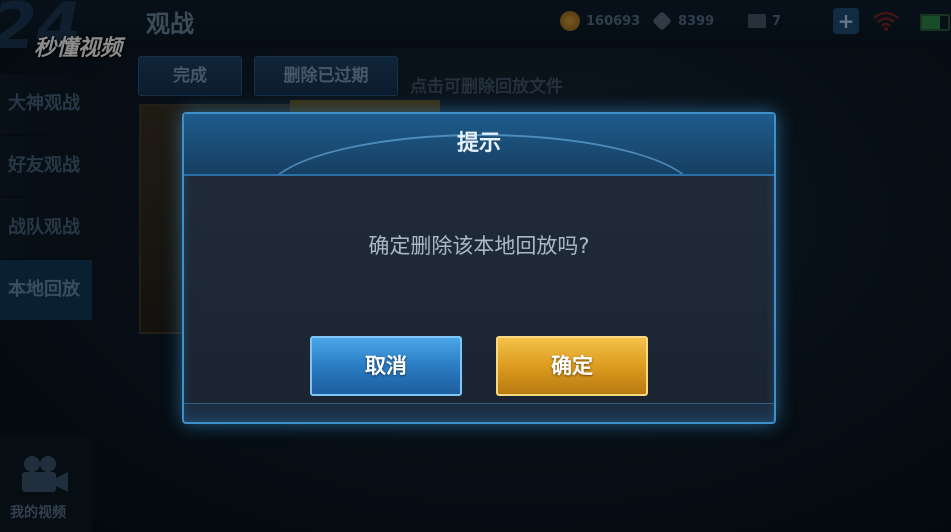 The height and width of the screenshot is (532, 951). Describe the element at coordinates (386, 366) in the screenshot. I see `cancel-button: 取消` at that location.